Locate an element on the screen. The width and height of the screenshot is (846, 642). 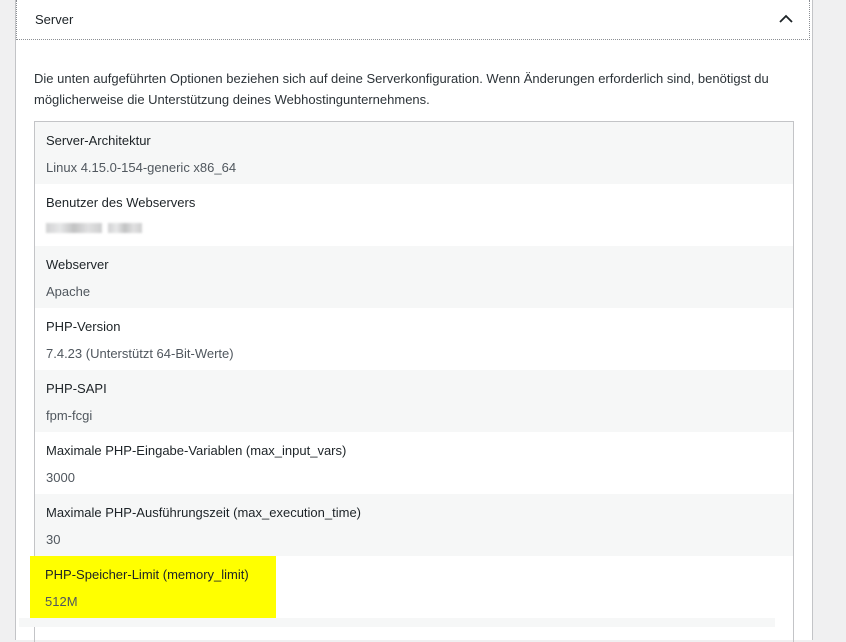
table-row: Webserver Apache is located at coordinates (414, 277).